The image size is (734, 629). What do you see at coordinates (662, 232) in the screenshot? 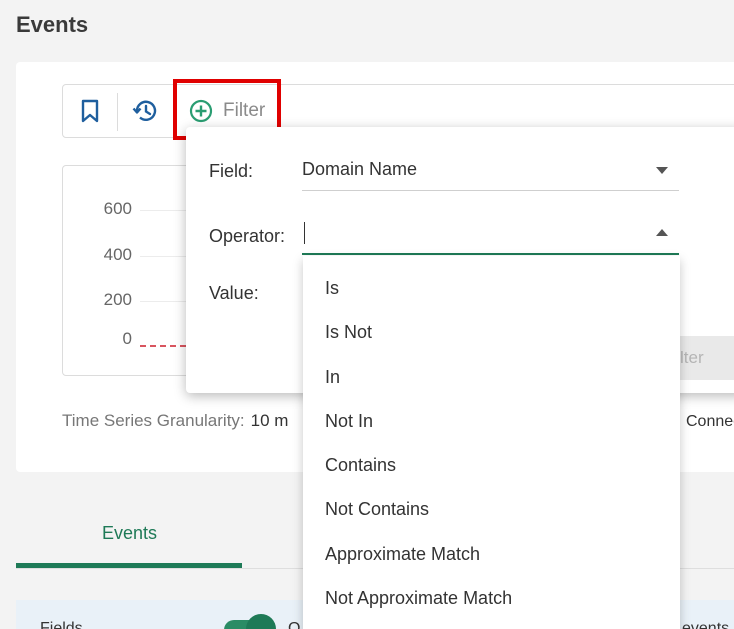
I see `chevron-up-icon` at bounding box center [662, 232].